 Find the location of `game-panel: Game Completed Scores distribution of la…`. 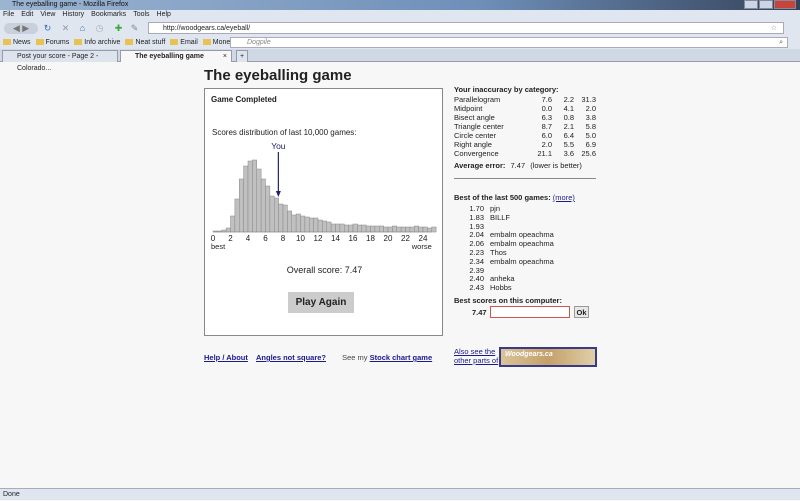

game-panel: Game Completed Scores distribution of la… is located at coordinates (323, 212).